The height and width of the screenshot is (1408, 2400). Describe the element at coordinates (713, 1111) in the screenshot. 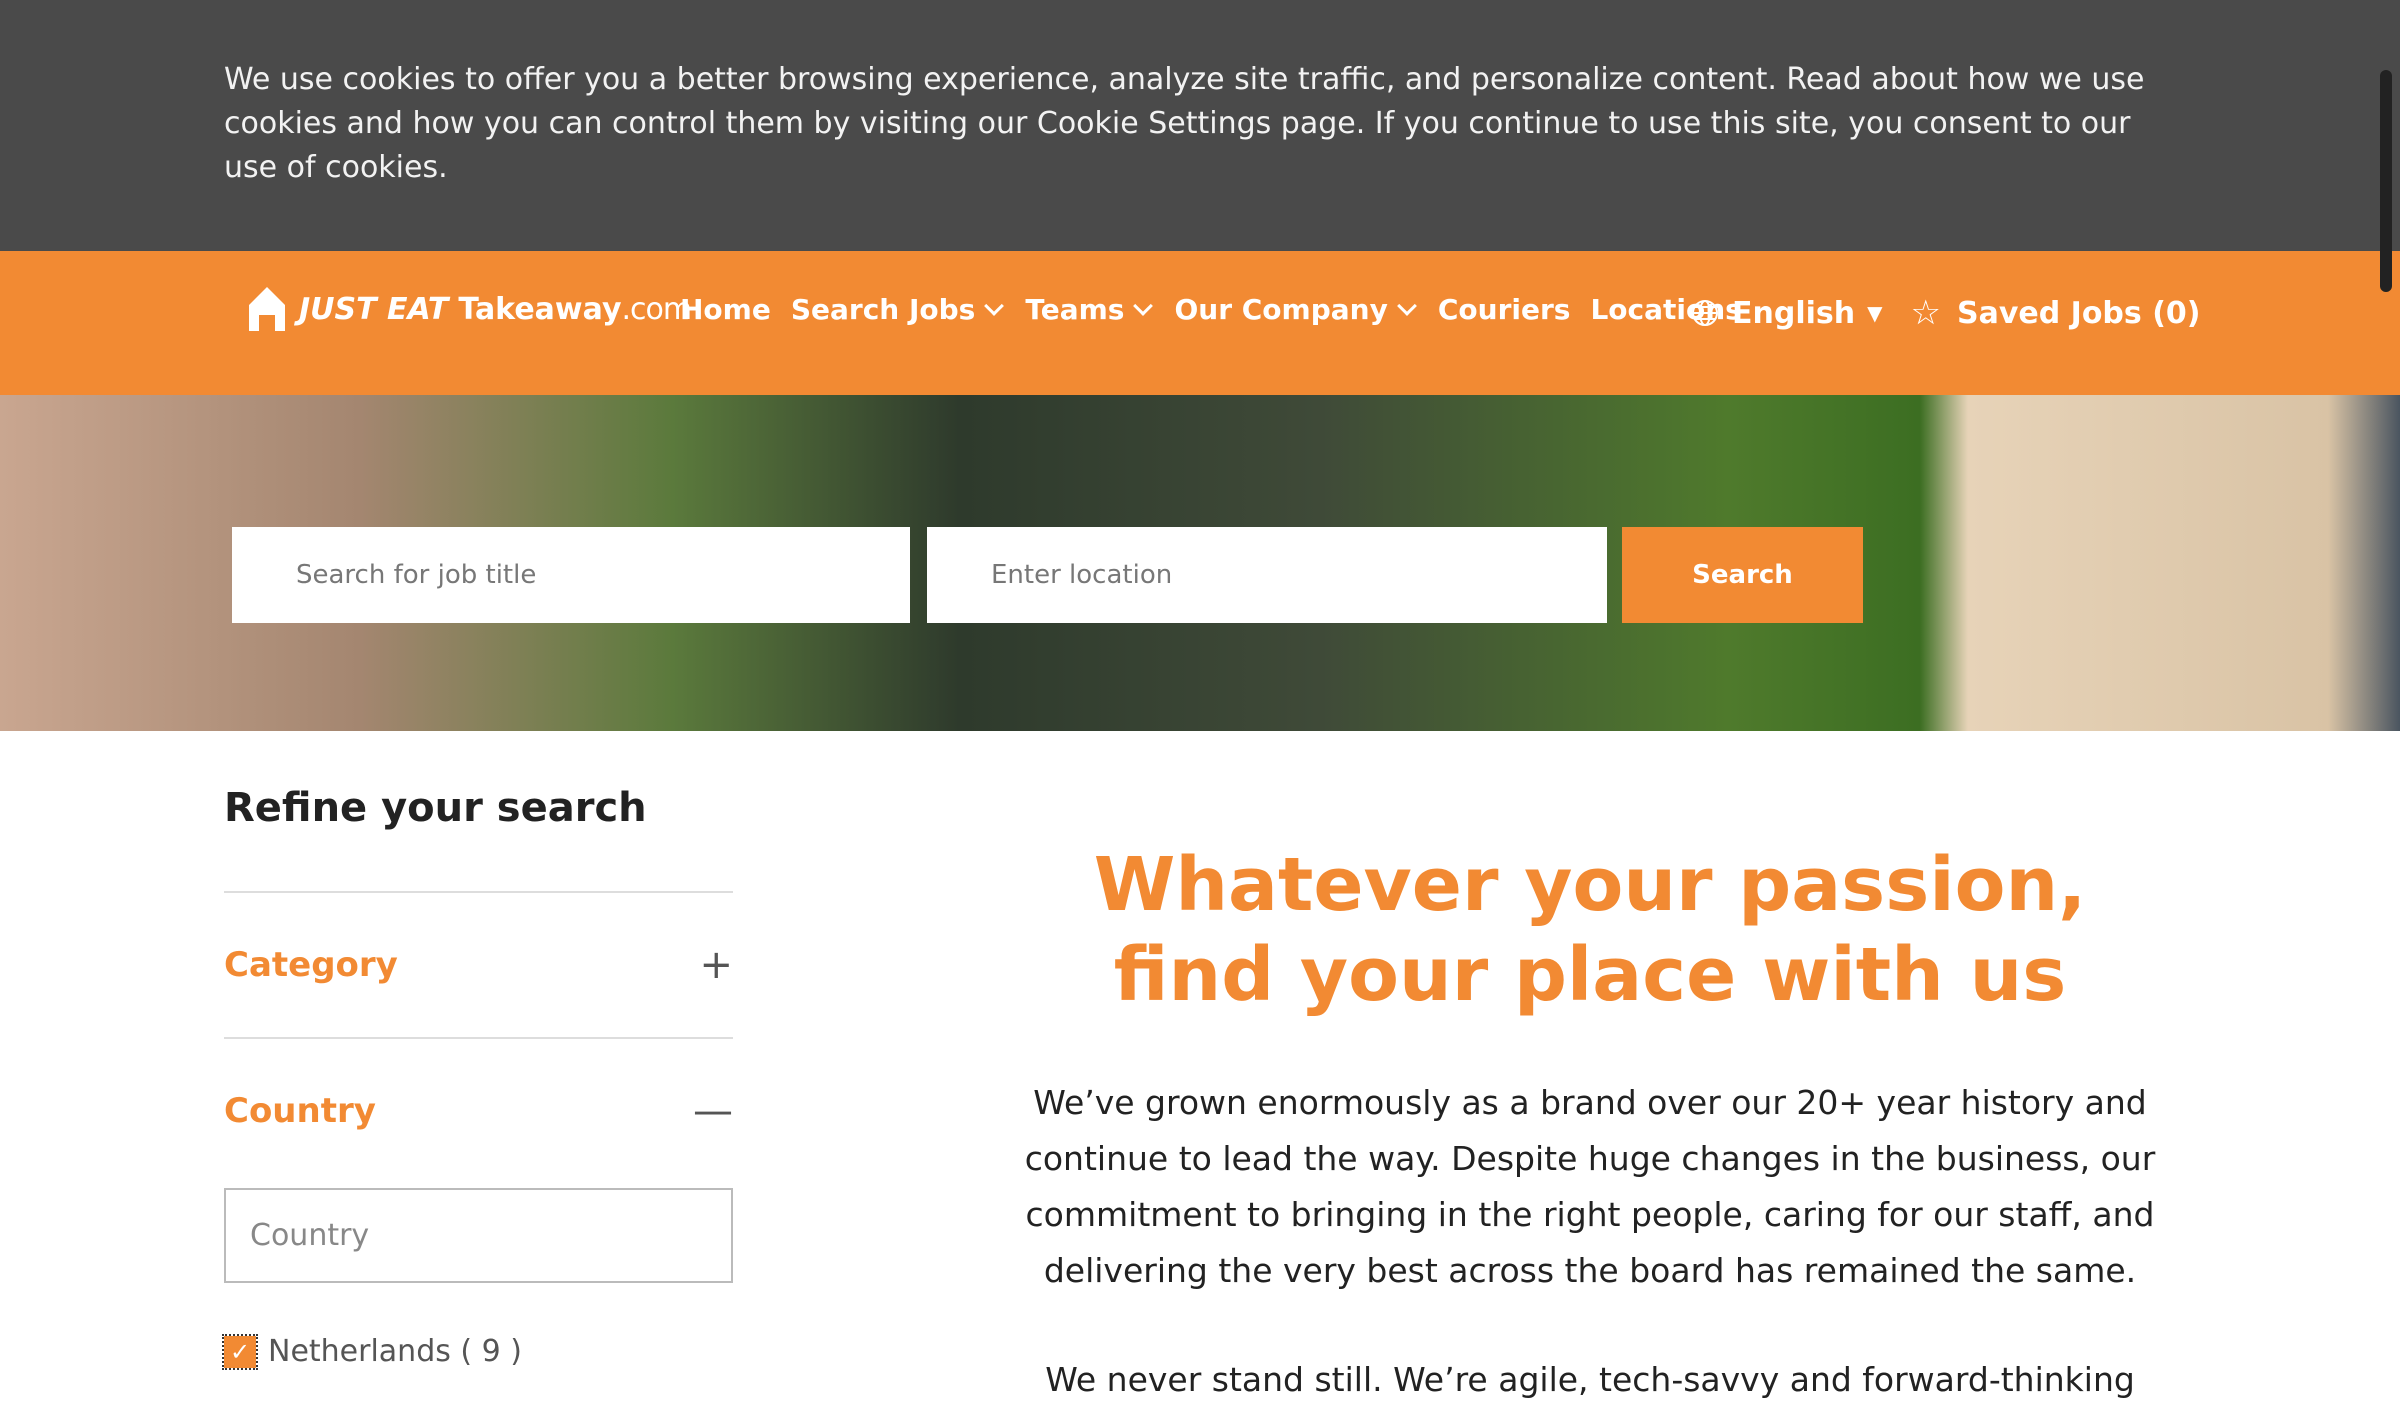

I see `minus-icon: —` at that location.